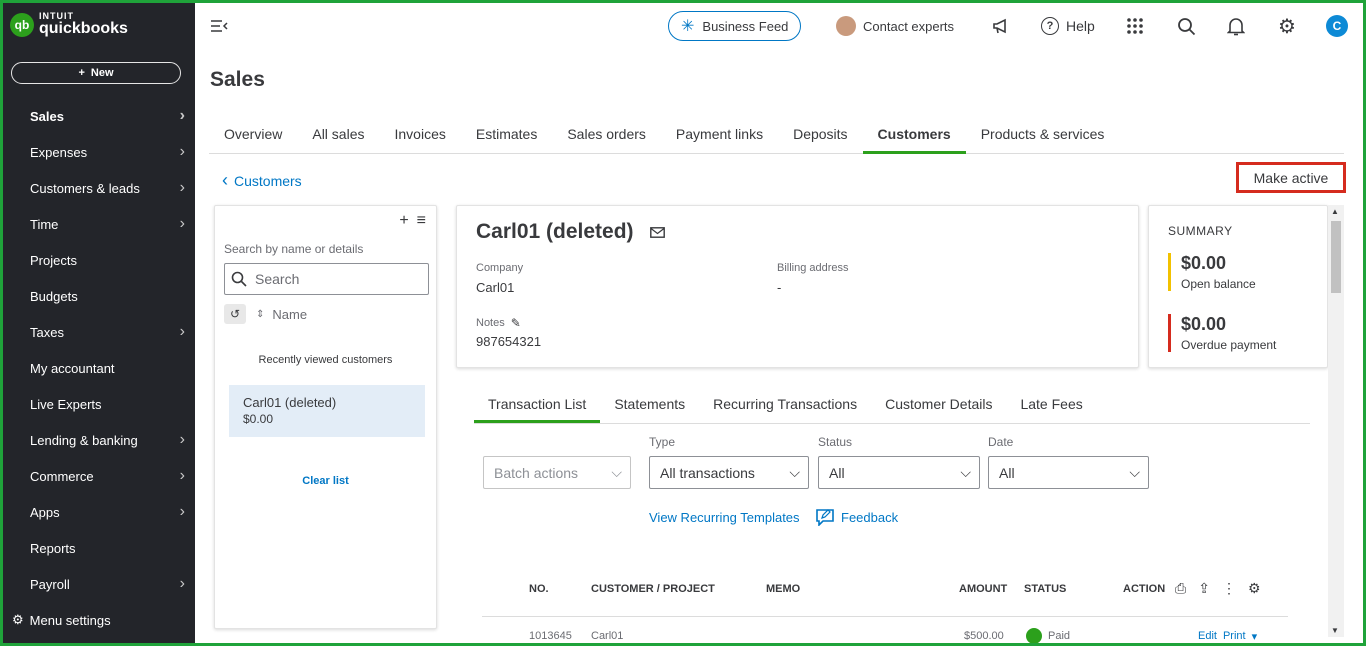  I want to click on export-icon: ⇪, so click(1204, 588).